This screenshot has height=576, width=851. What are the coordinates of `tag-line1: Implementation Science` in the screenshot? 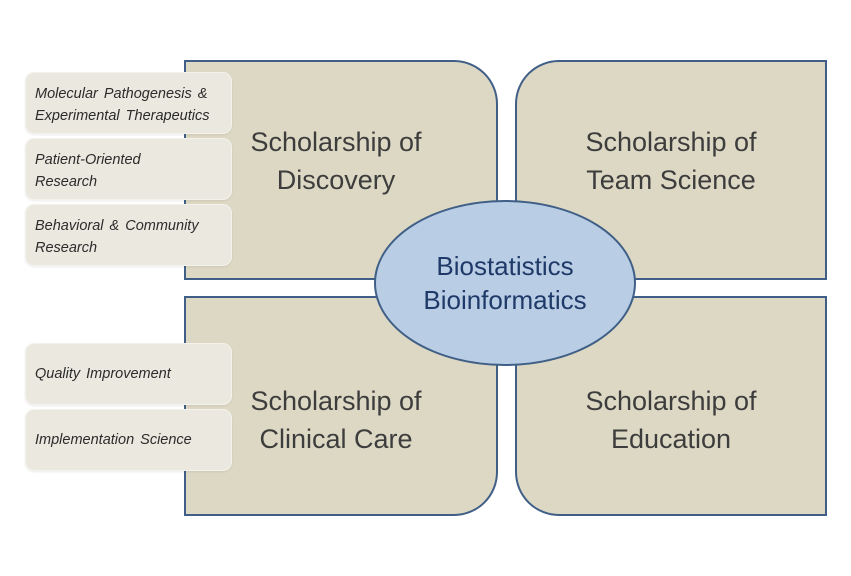 It's located at (113, 440).